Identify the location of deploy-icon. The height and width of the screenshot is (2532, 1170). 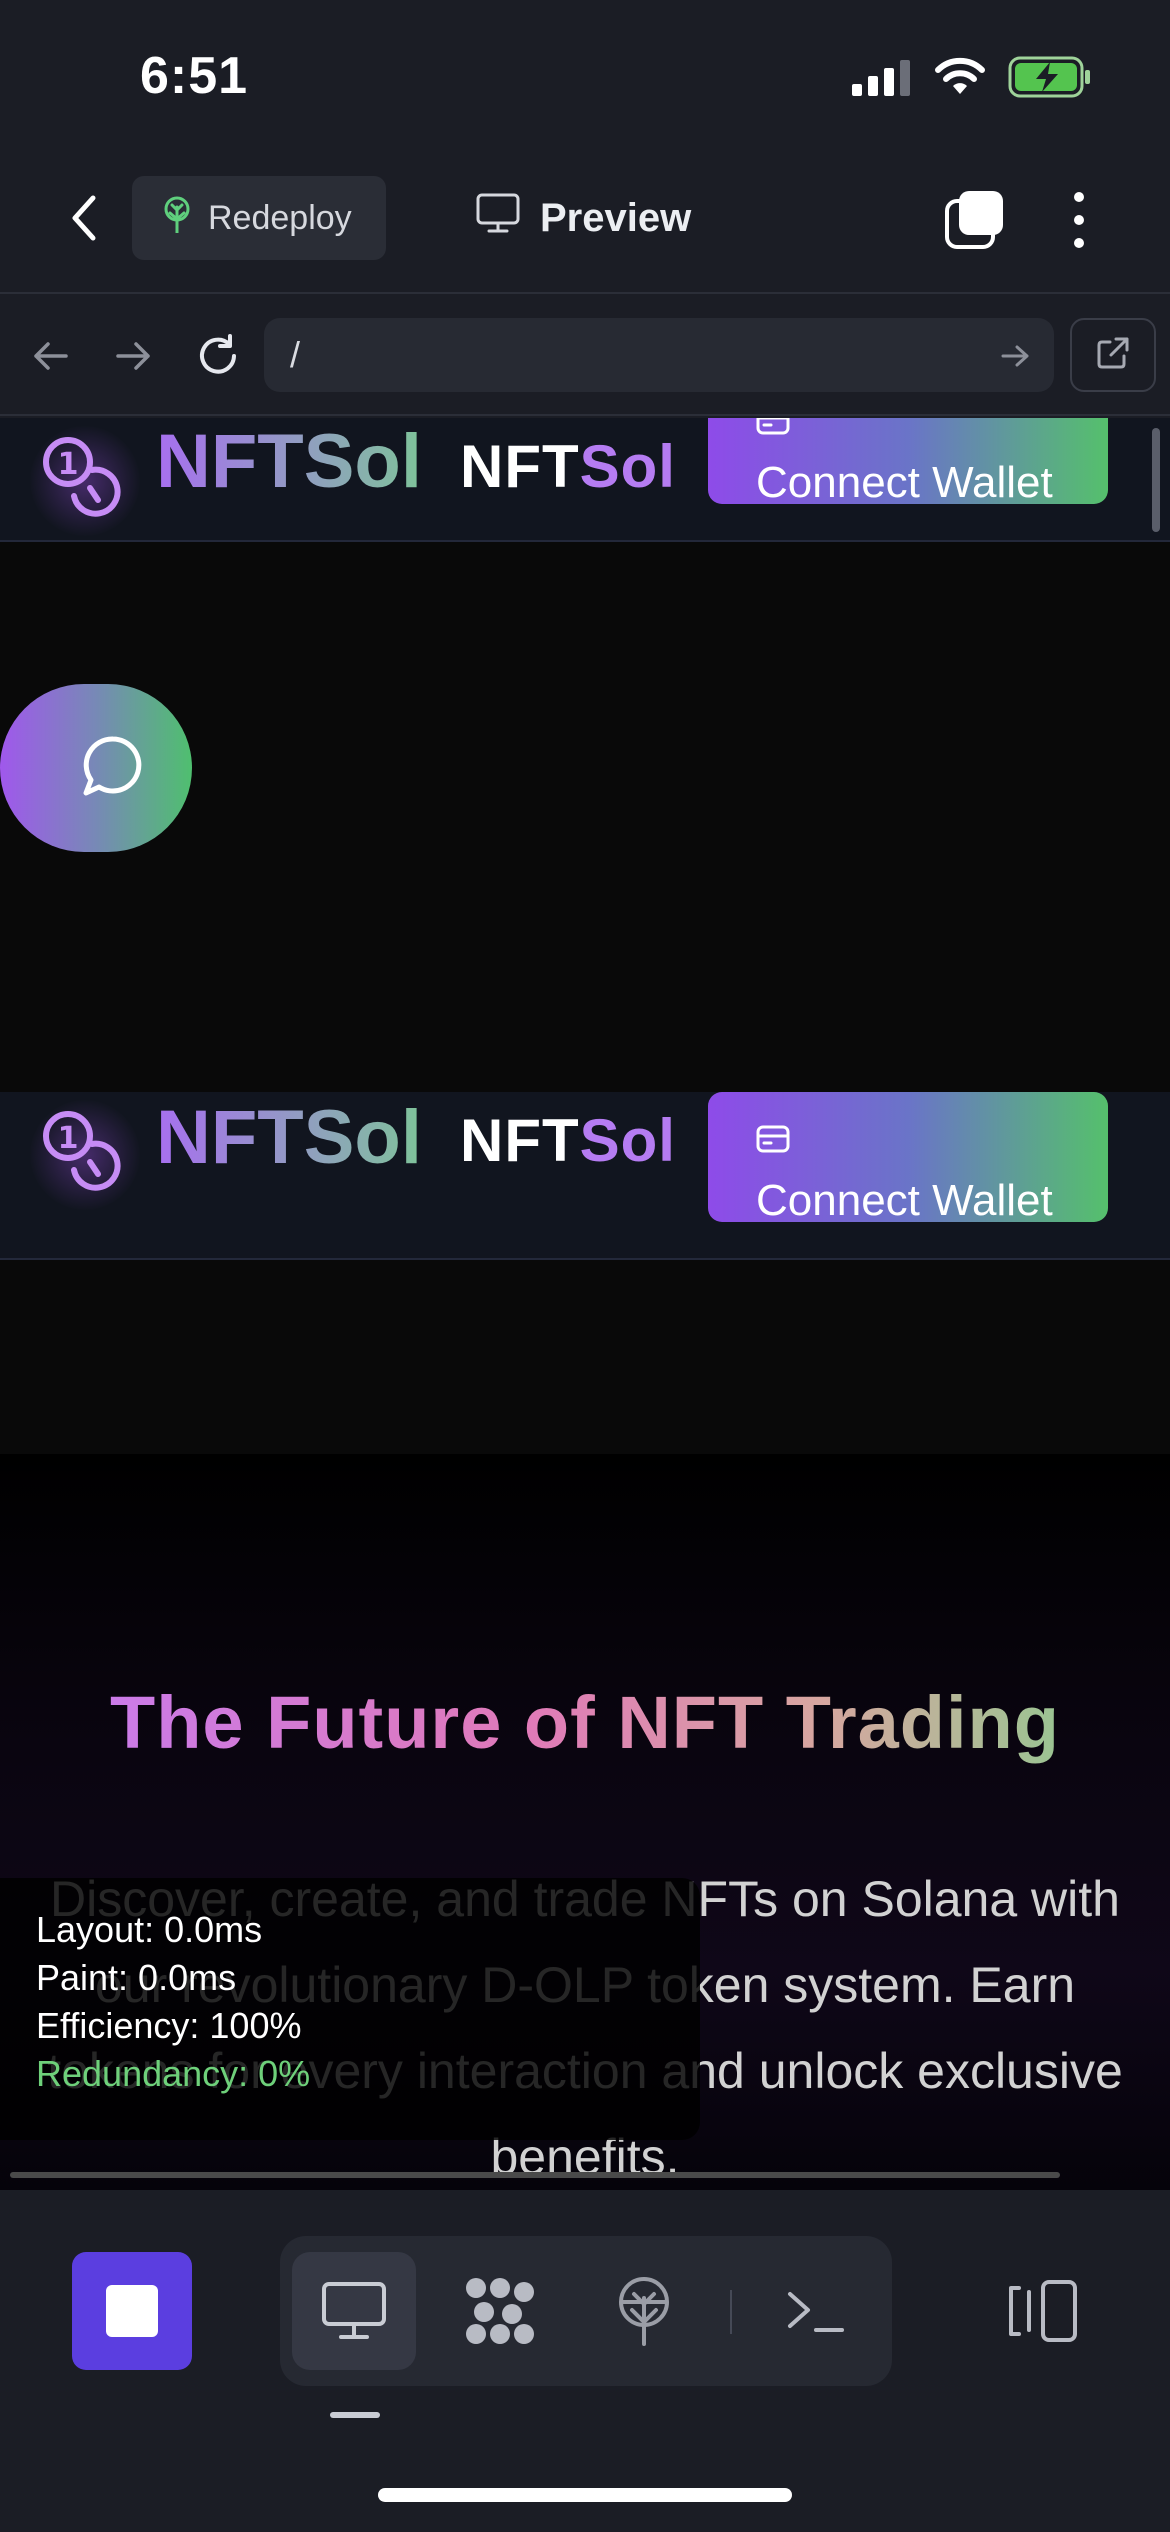
(644, 2311).